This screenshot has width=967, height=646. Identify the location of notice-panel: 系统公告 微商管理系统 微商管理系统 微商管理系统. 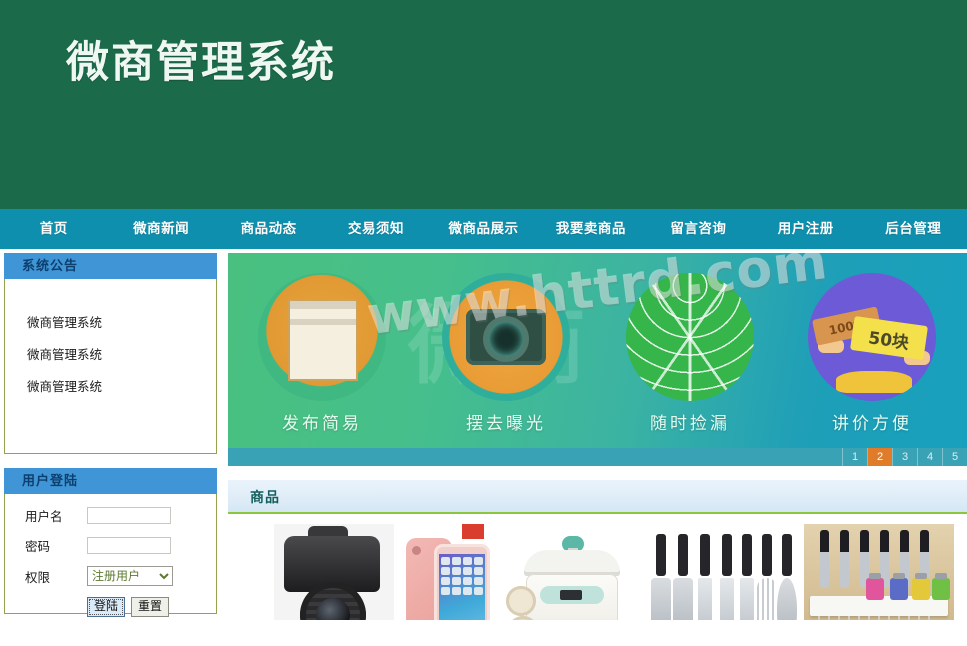
(110, 353).